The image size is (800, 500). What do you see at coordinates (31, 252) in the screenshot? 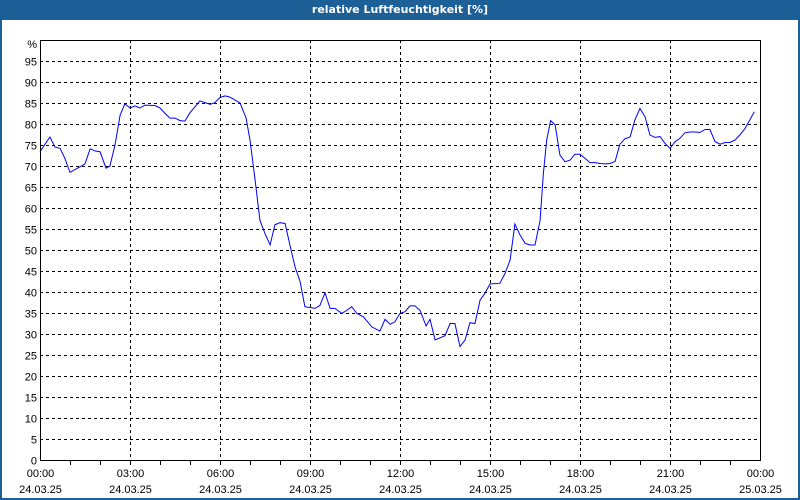
I see `y-tick-label: 50` at bounding box center [31, 252].